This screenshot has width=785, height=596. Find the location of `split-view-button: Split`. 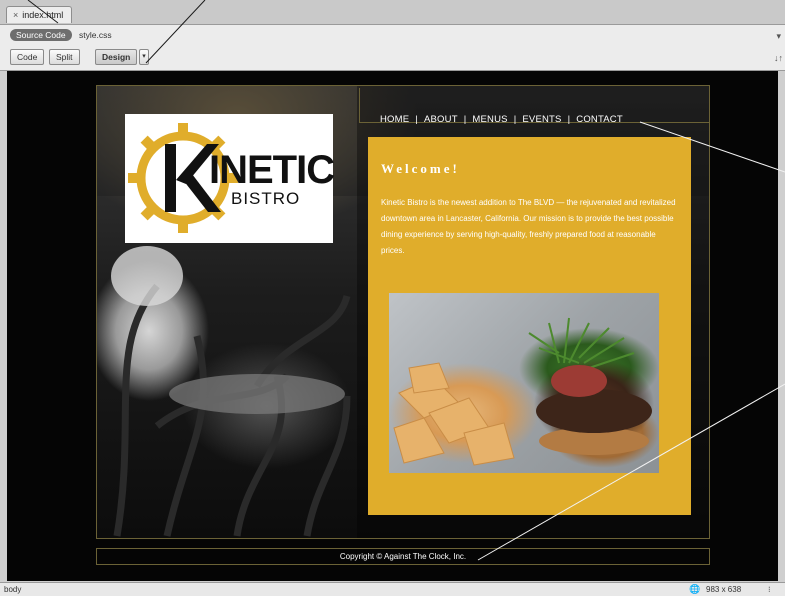

split-view-button: Split is located at coordinates (64, 57).